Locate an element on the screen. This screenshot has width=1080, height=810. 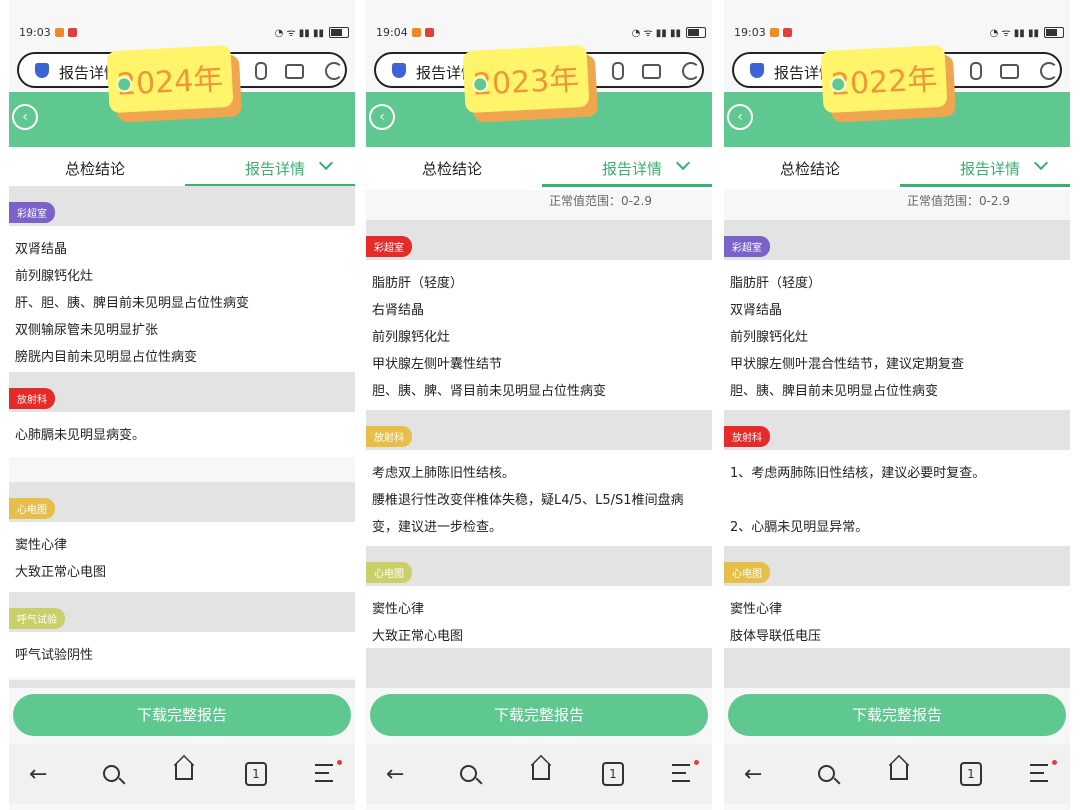
section-tag: 呼气试验 is located at coordinates (37, 618).